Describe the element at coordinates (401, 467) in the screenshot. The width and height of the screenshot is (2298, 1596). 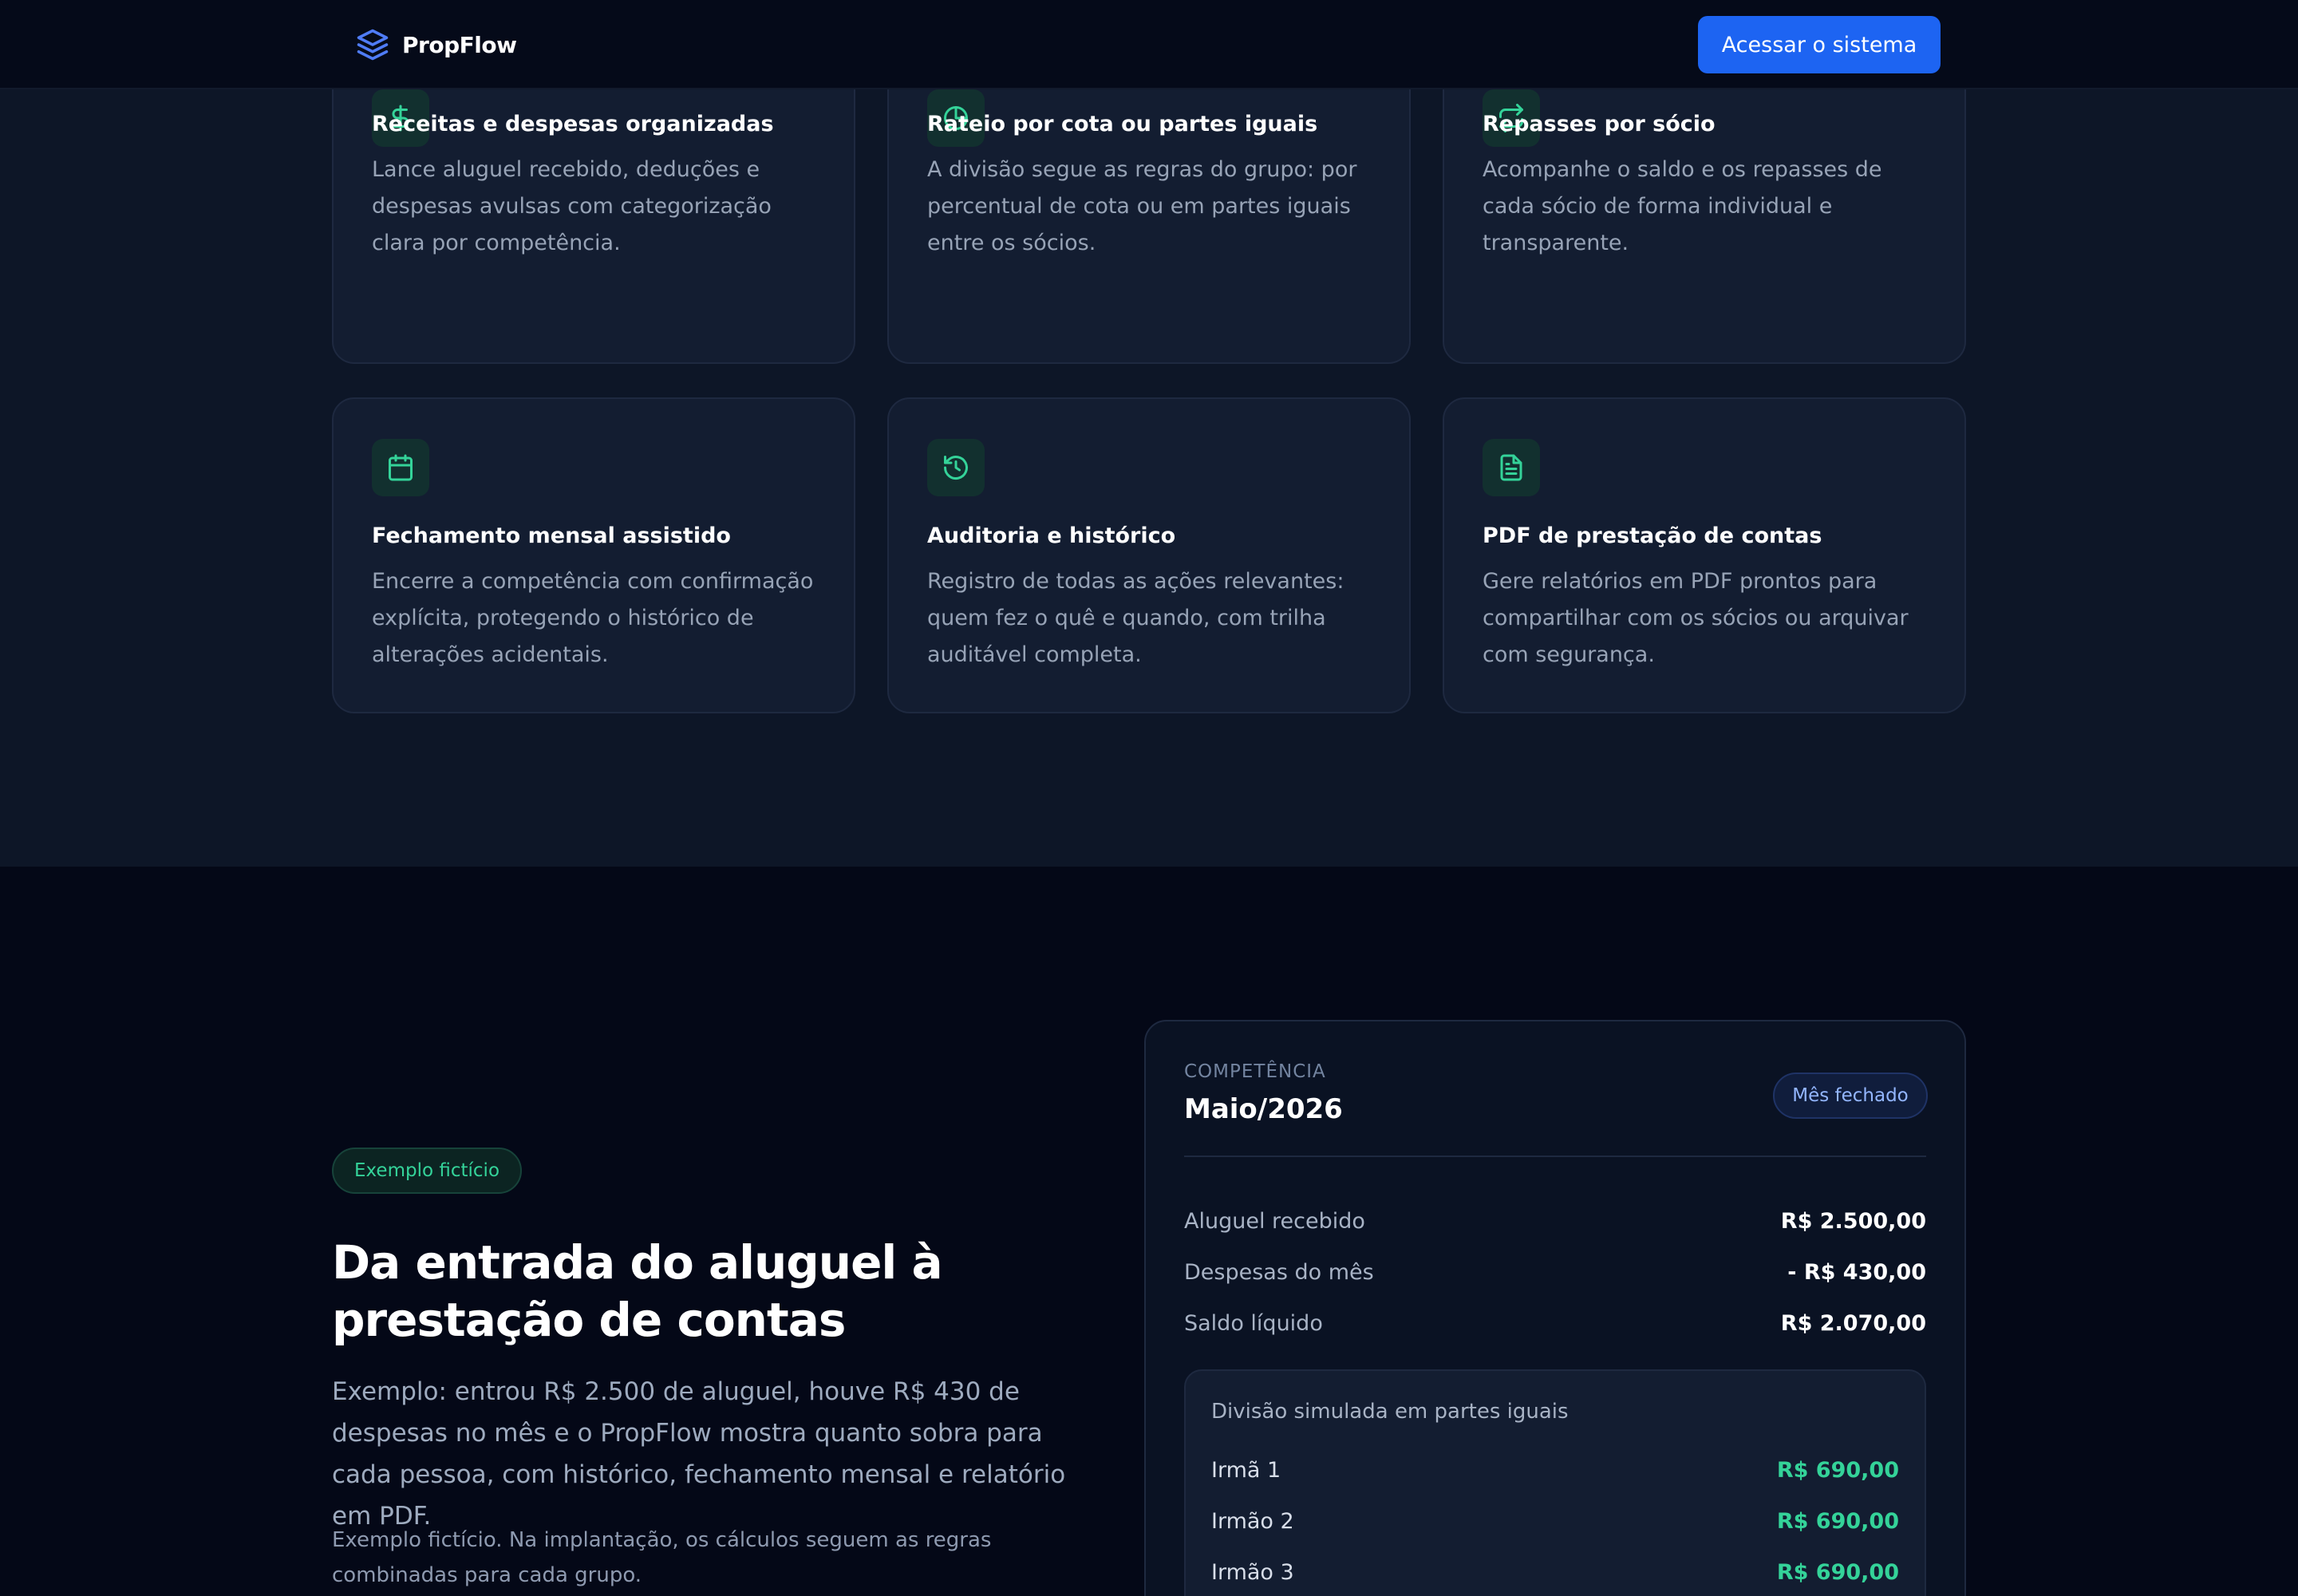
I see `calendar-icon` at that location.